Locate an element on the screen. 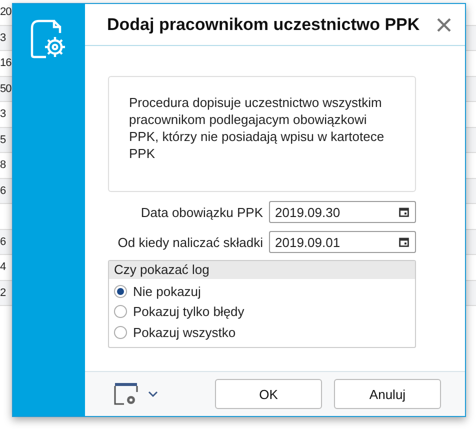 The height and width of the screenshot is (438, 476). table-cell: 50 is located at coordinates (6, 88).